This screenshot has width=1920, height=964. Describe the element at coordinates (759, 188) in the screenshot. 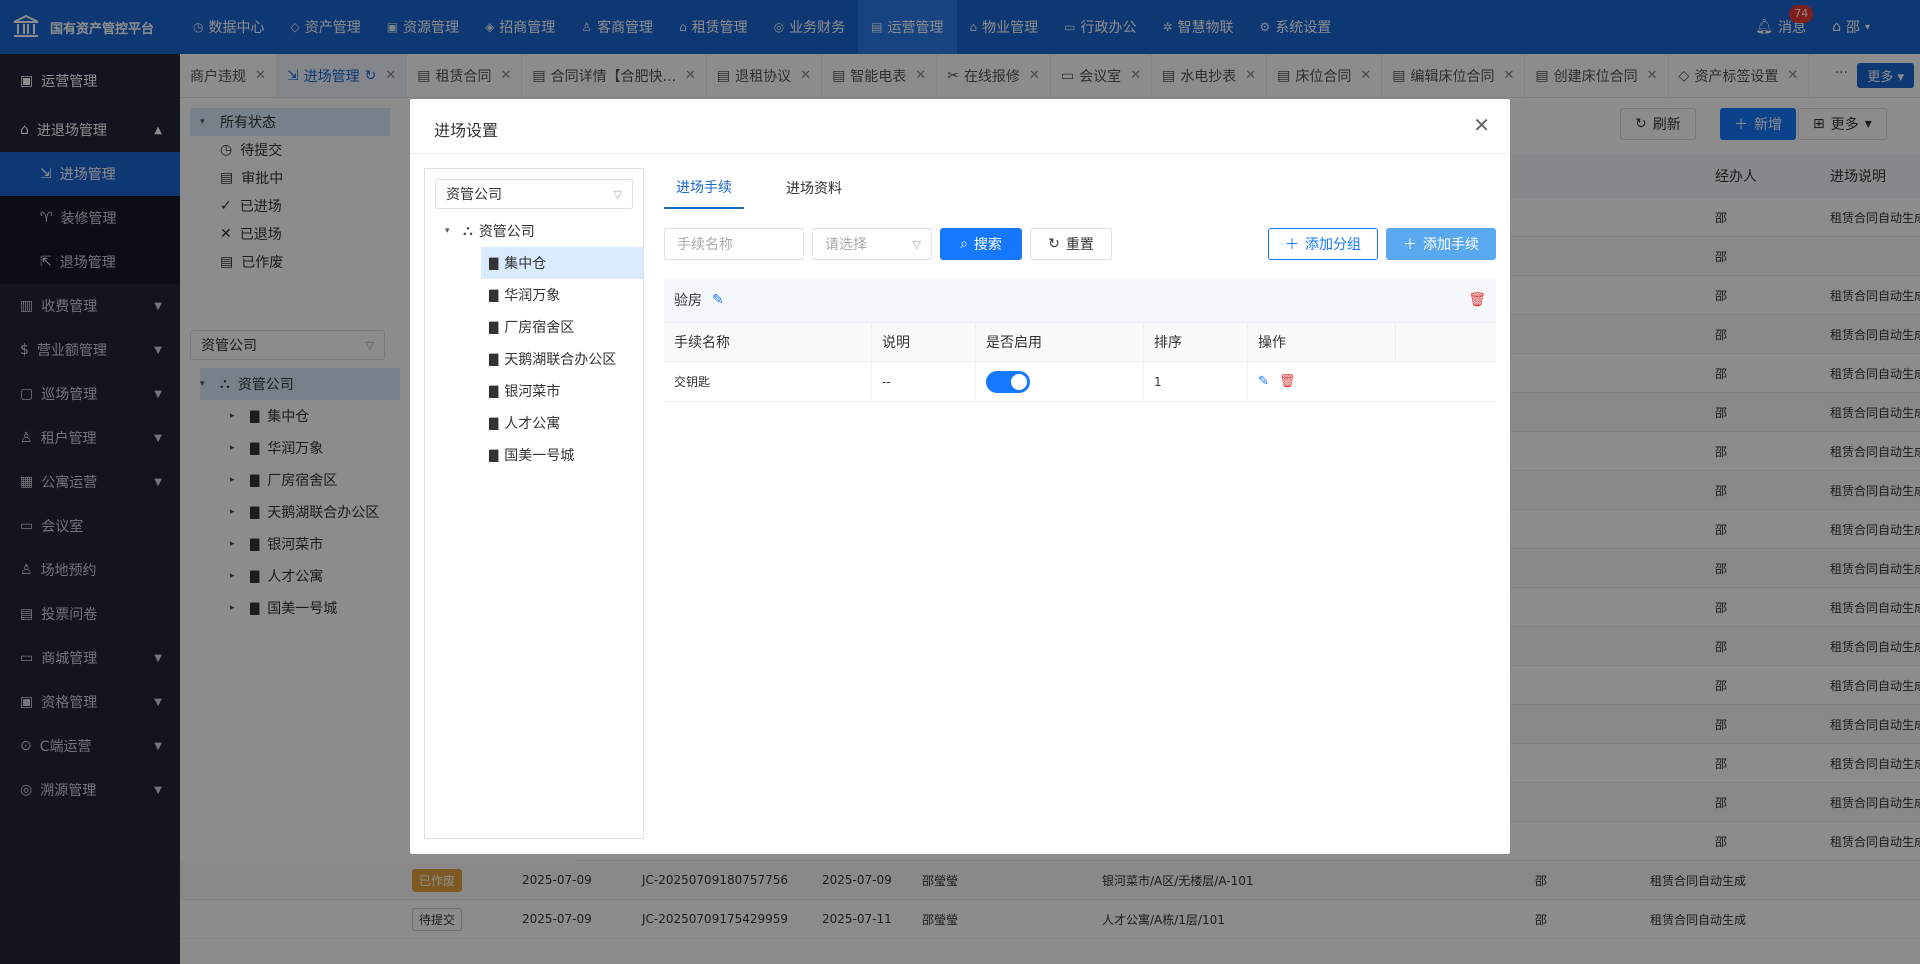

I see `modal-tabs: 进场手续 进场资料` at that location.